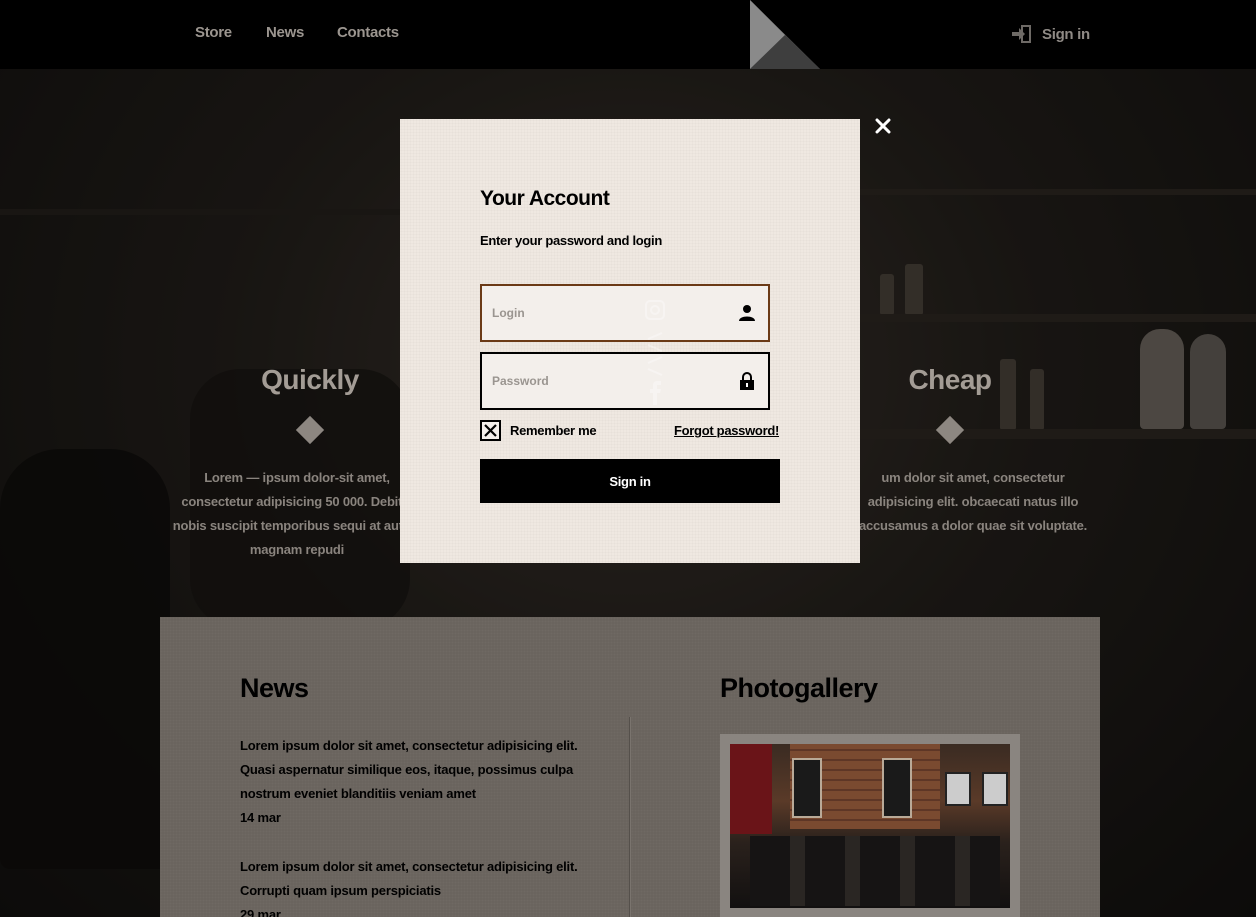 Image resolution: width=1256 pixels, height=917 pixels. I want to click on sign-in-icon, so click(1021, 34).